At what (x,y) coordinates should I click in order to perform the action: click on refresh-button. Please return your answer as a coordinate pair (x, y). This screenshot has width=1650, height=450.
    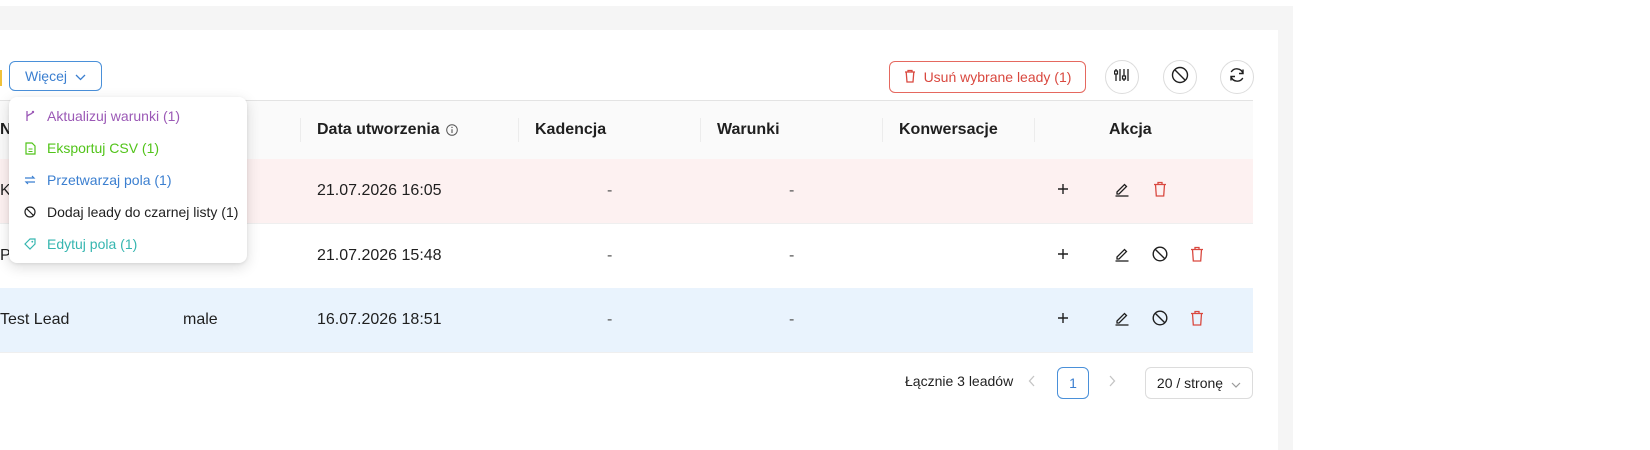
    Looking at the image, I should click on (1237, 77).